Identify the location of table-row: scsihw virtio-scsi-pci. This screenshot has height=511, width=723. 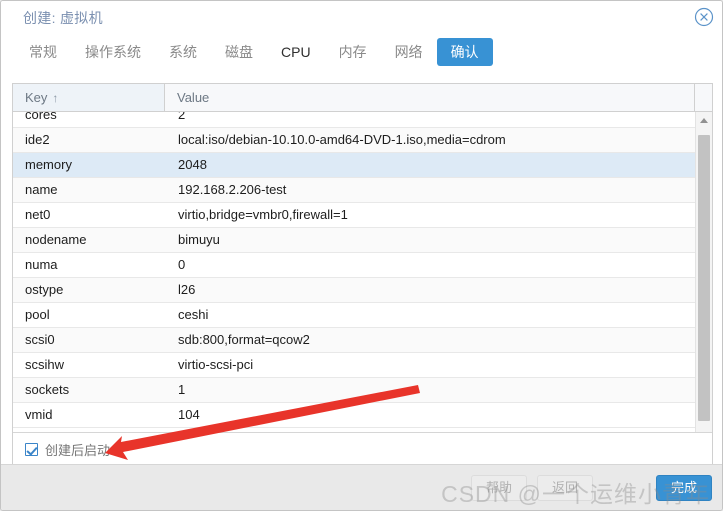
(354, 365).